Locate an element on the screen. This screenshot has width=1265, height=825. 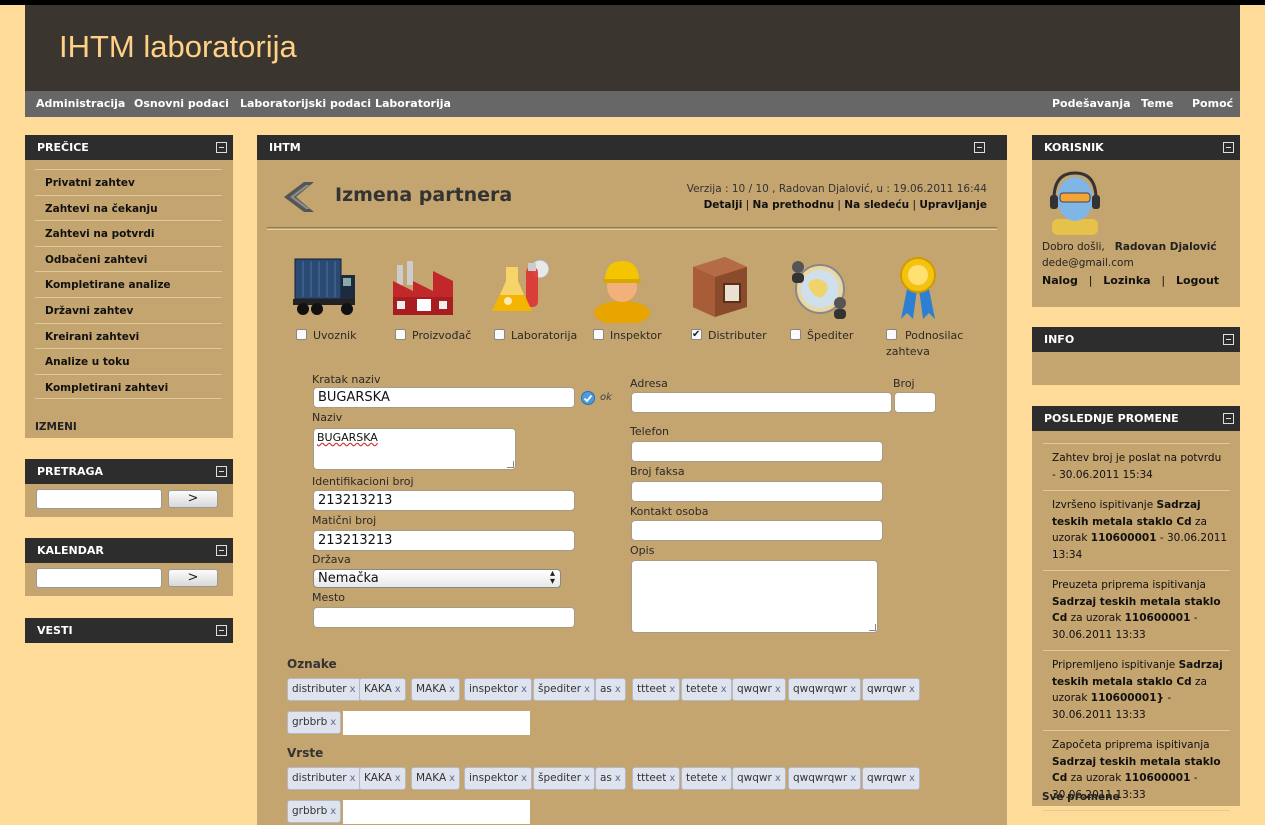
shortcuts-edit-link: IZMENI is located at coordinates (56, 427).